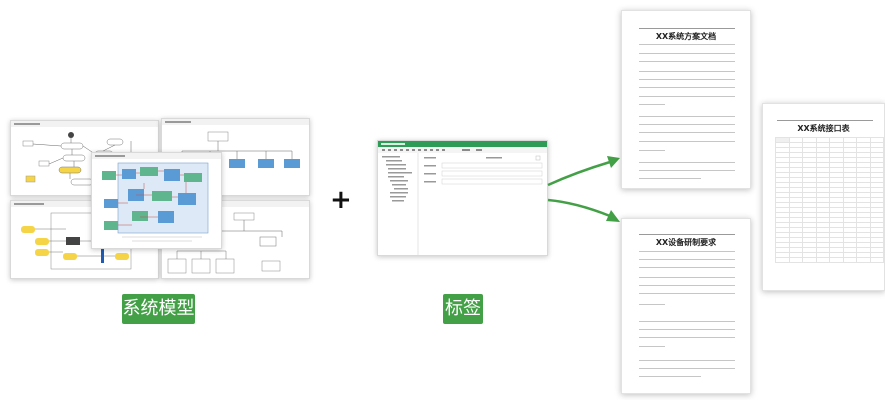  Describe the element at coordinates (823, 128) in the screenshot. I see `interface-table-title: XX系统接口表` at that location.